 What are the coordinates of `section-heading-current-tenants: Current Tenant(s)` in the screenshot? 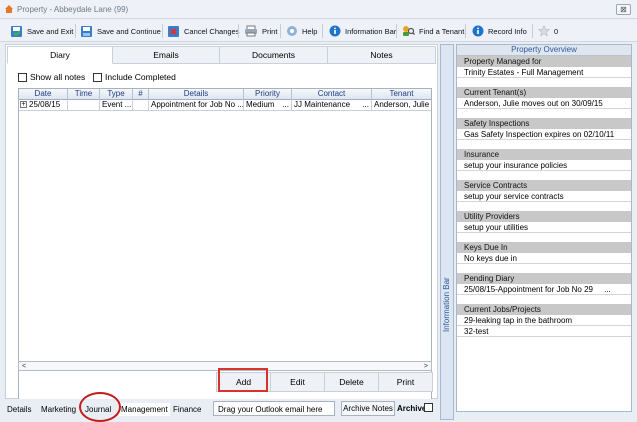 It's located at (544, 92).